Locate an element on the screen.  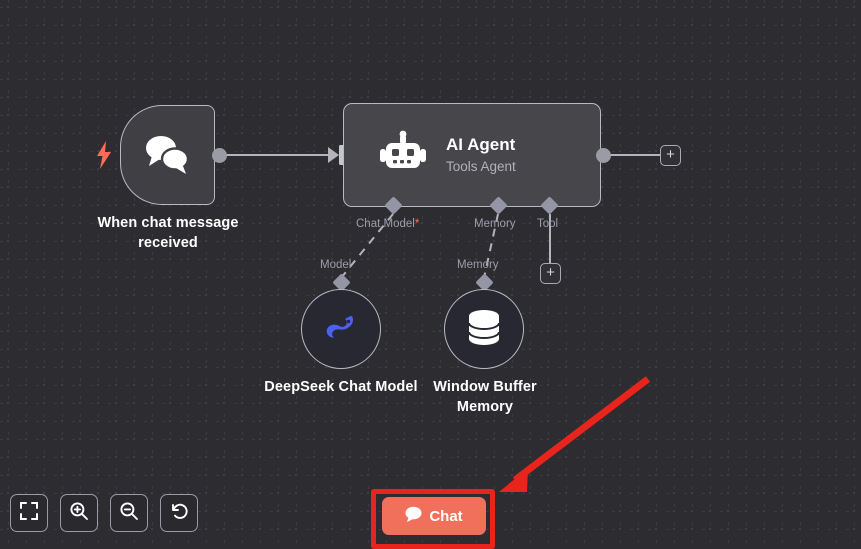
node-caption-window-buffer-memory: Window Buffer Memory is located at coordinates (485, 397).